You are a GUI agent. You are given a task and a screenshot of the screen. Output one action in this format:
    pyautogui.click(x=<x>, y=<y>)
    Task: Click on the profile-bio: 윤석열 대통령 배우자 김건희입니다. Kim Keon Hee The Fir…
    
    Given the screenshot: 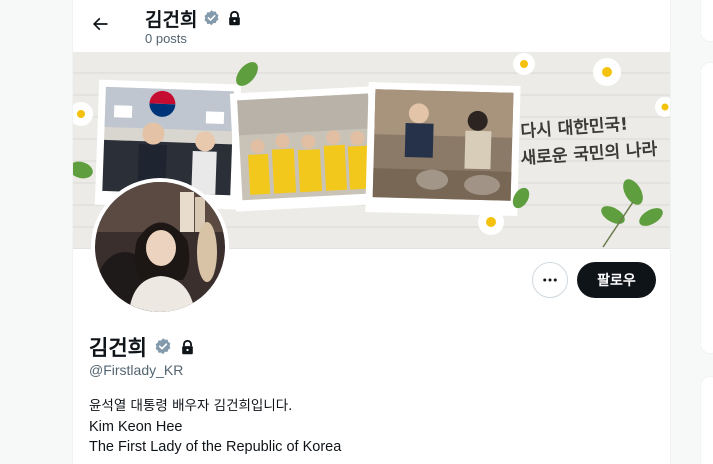 What is the action you would take?
    pyautogui.click(x=215, y=427)
    